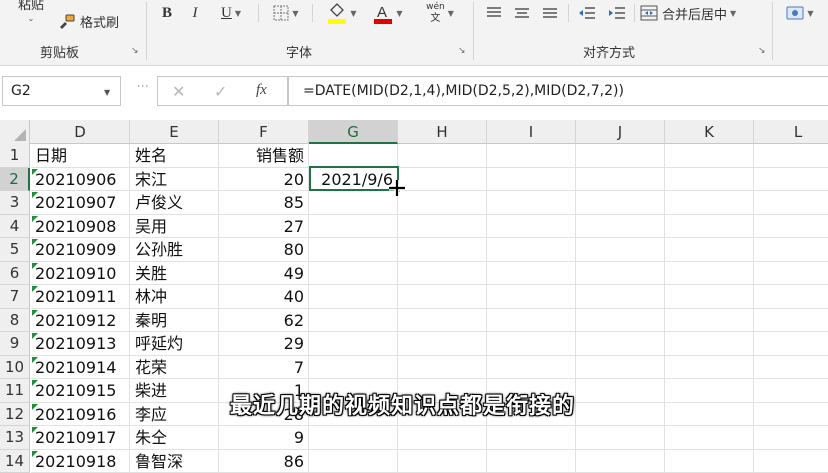 This screenshot has height=473, width=828. Describe the element at coordinates (800, 13) in the screenshot. I see `number-format-button: ▼` at that location.